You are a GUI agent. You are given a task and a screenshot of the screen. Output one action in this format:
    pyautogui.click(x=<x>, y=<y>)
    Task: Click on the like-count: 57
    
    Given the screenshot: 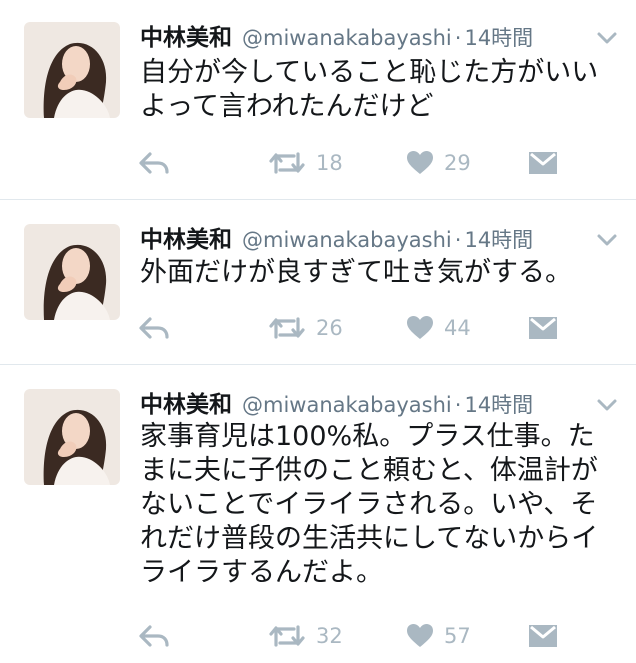 What is the action you would take?
    pyautogui.click(x=457, y=636)
    